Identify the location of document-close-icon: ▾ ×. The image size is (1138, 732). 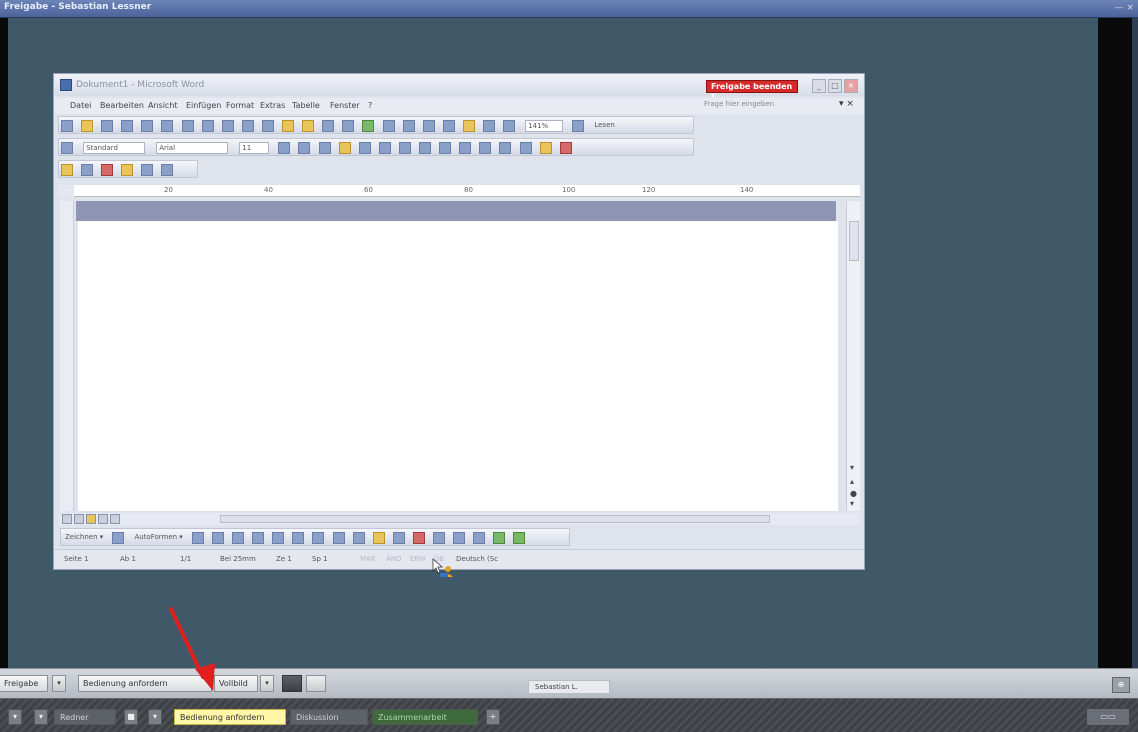
(846, 104).